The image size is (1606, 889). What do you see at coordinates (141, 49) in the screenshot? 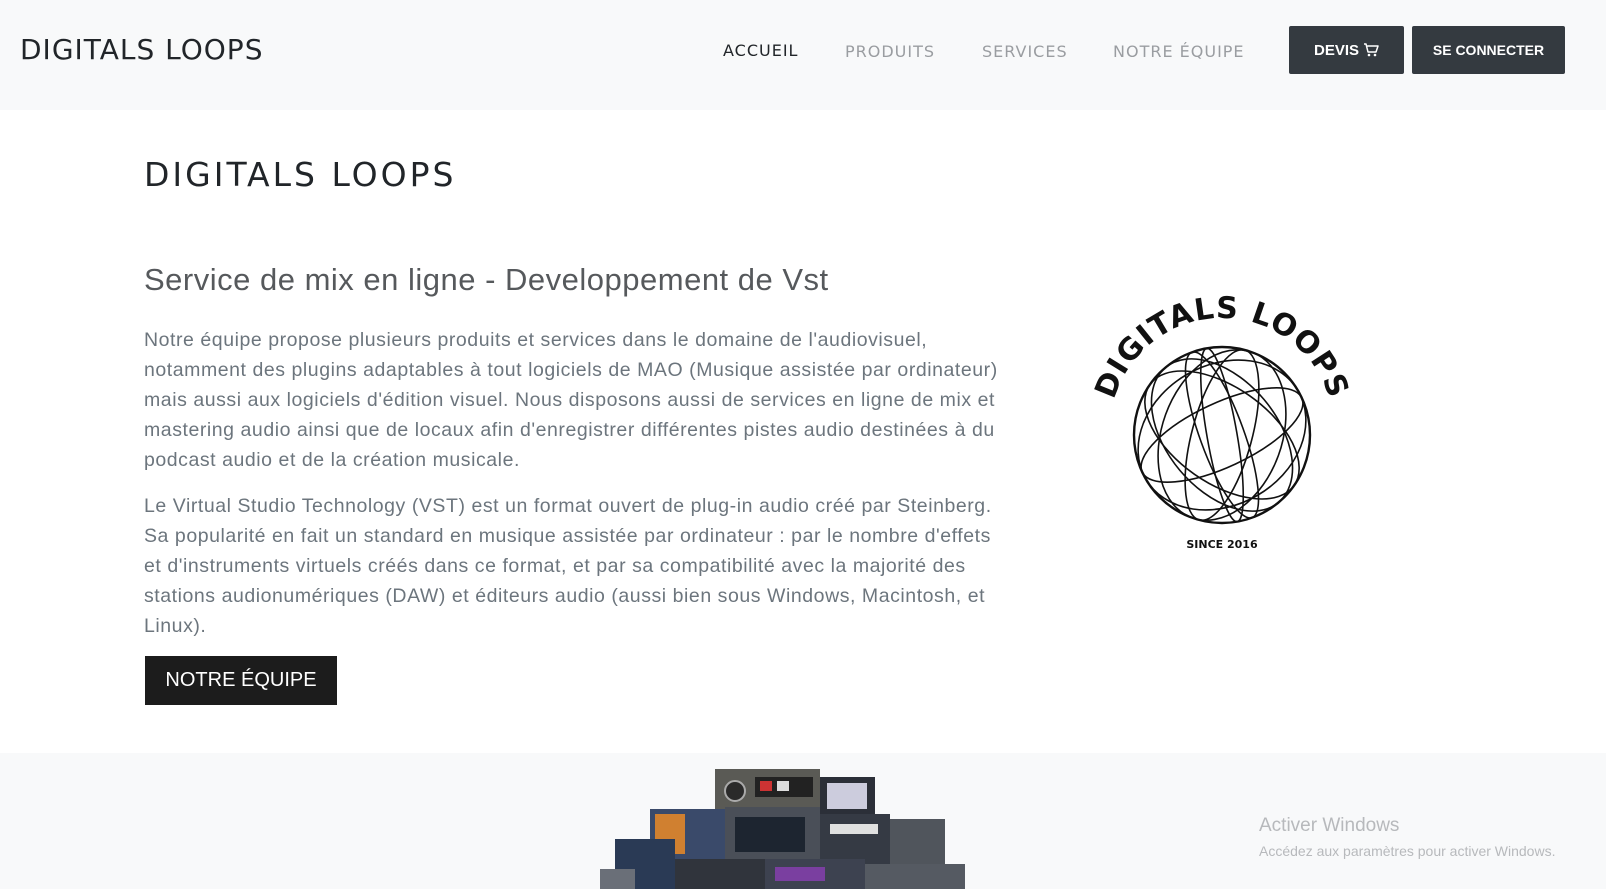
I see `navbar-brand: DIGITALS LOOPS` at bounding box center [141, 49].